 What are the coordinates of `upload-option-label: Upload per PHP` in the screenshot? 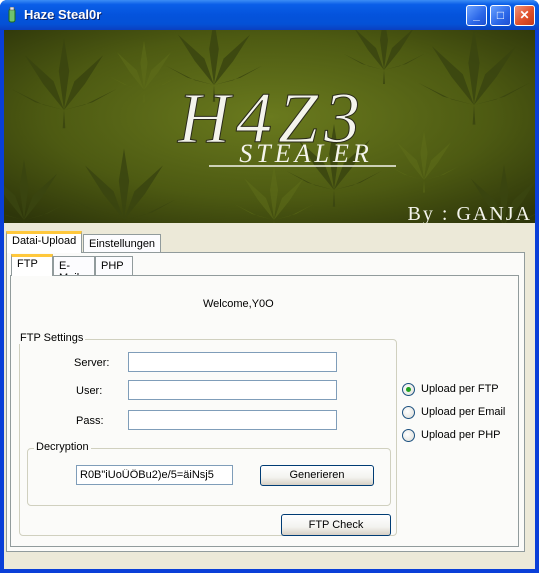 It's located at (461, 435).